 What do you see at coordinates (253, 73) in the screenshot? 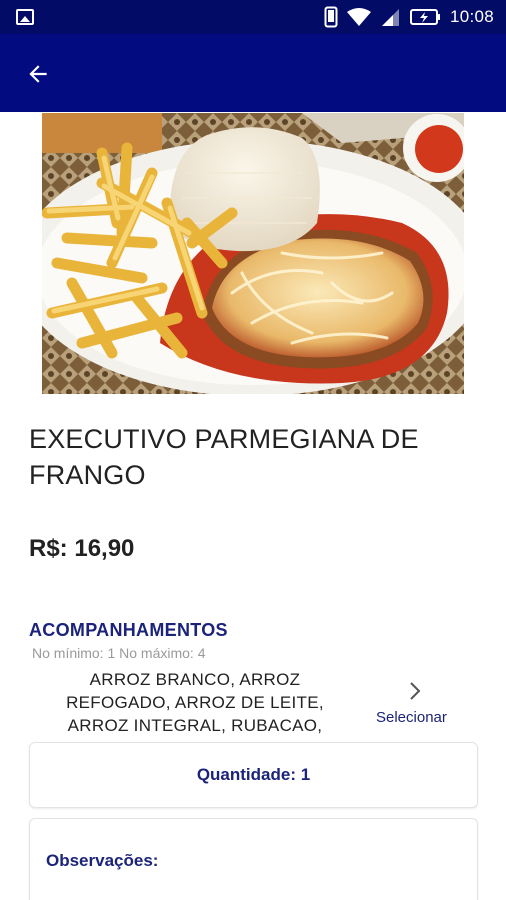
I see `app-bar` at bounding box center [253, 73].